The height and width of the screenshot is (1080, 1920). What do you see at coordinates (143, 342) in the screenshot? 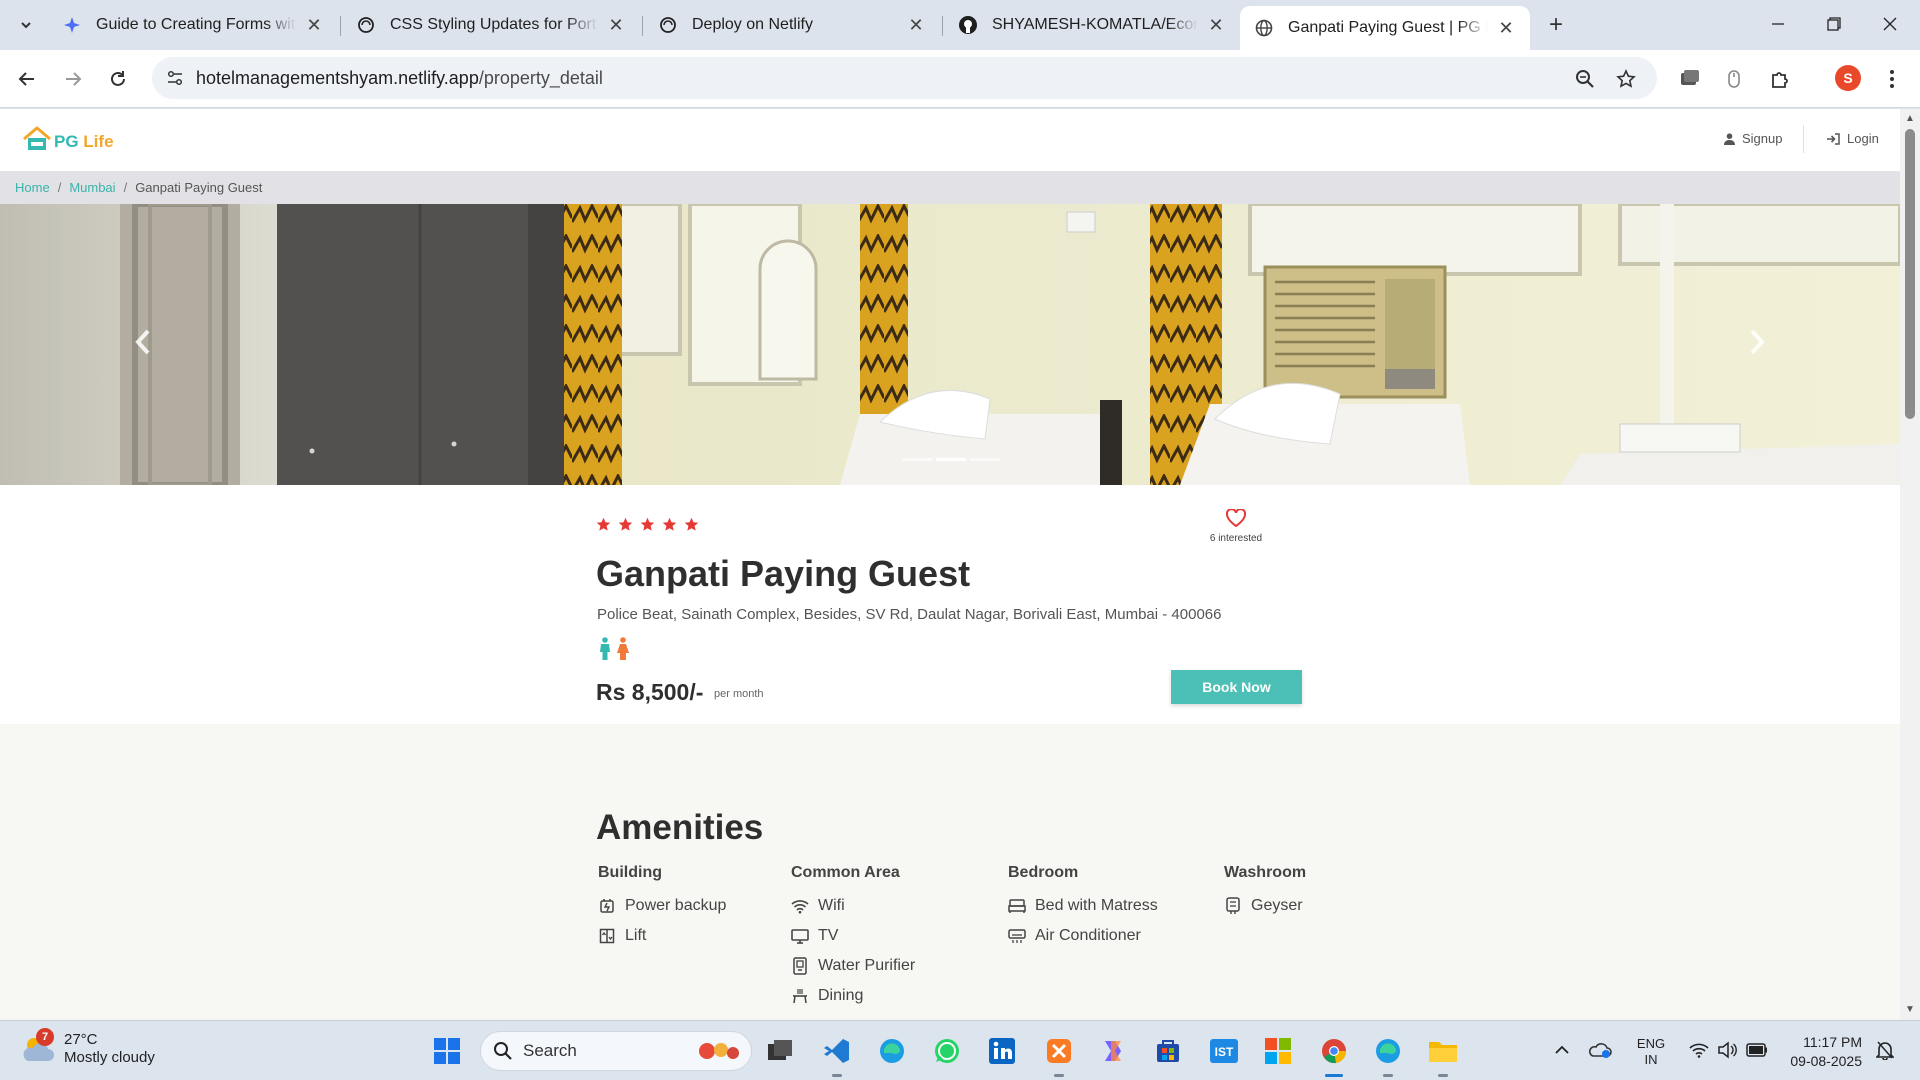
I see `carousel-prev-button` at bounding box center [143, 342].